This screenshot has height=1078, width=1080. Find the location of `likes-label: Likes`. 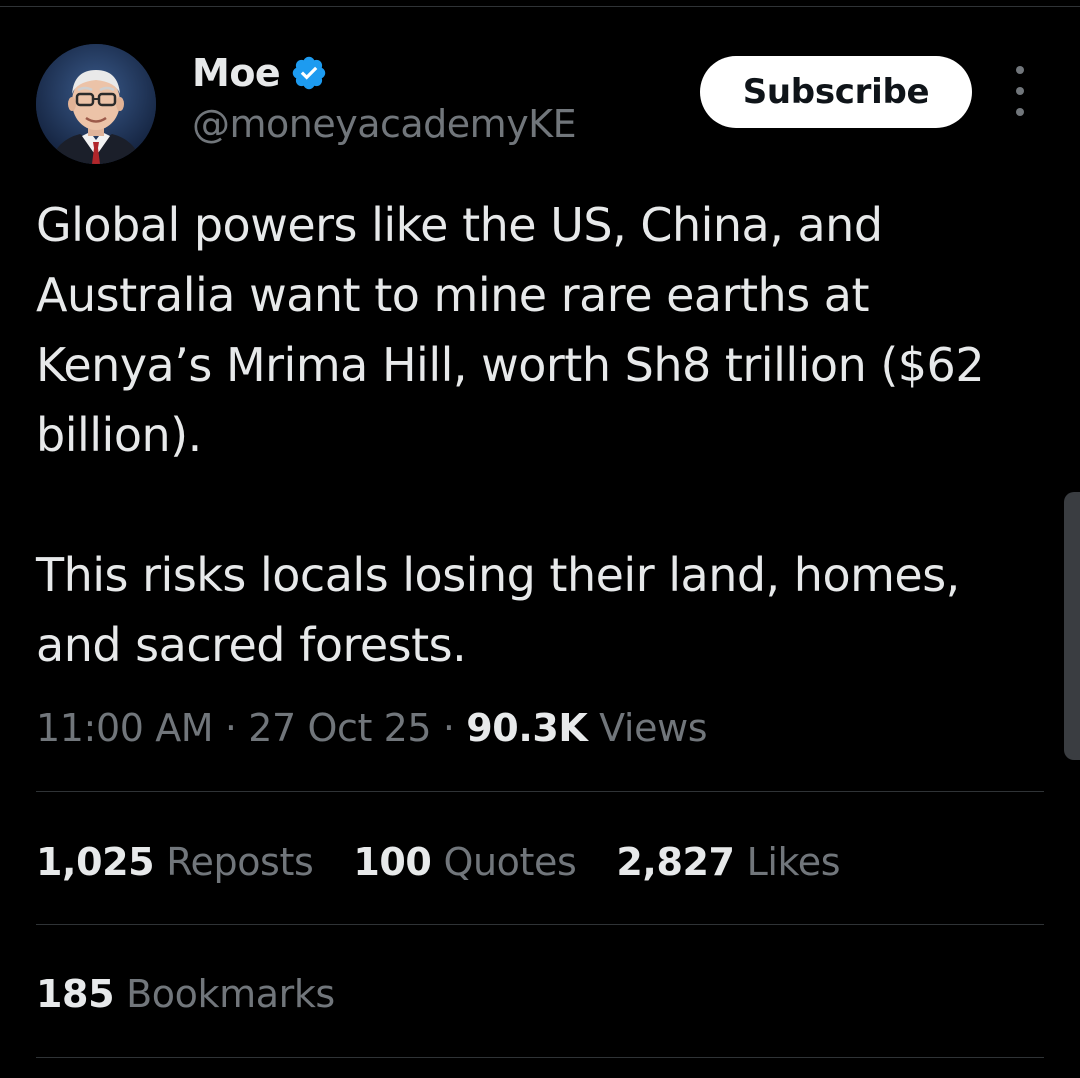

likes-label: Likes is located at coordinates (793, 862).